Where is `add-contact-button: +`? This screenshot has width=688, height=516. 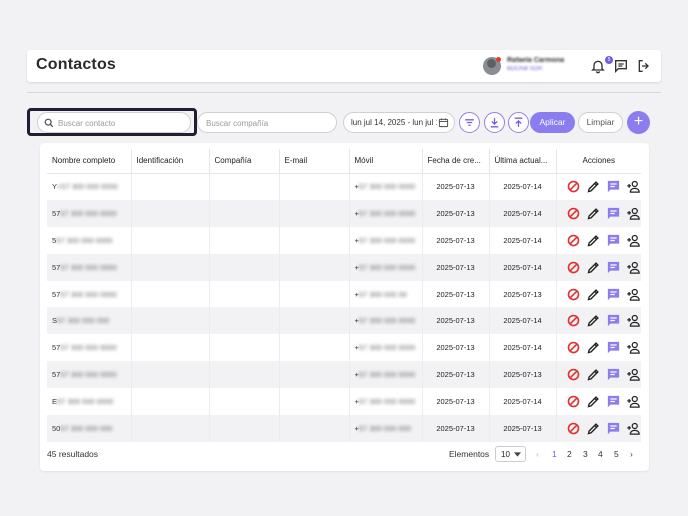 add-contact-button: + is located at coordinates (638, 122).